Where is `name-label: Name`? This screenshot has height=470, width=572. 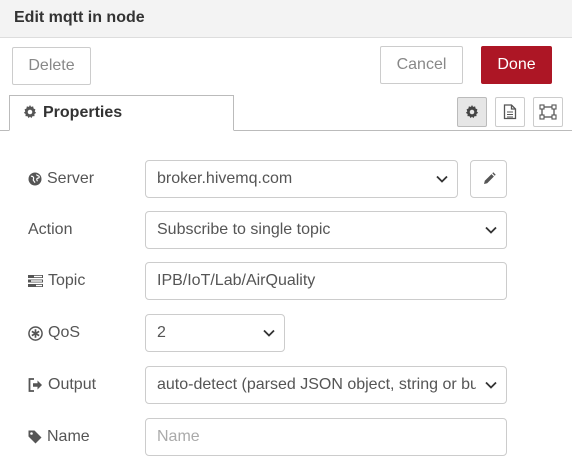
name-label: Name is located at coordinates (59, 437).